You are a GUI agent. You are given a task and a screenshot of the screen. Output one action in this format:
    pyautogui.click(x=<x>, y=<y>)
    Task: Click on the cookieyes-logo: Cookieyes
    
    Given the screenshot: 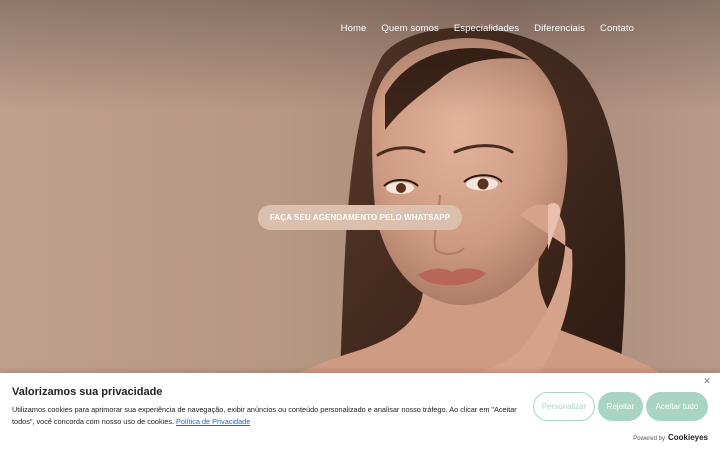 What is the action you would take?
    pyautogui.click(x=688, y=437)
    